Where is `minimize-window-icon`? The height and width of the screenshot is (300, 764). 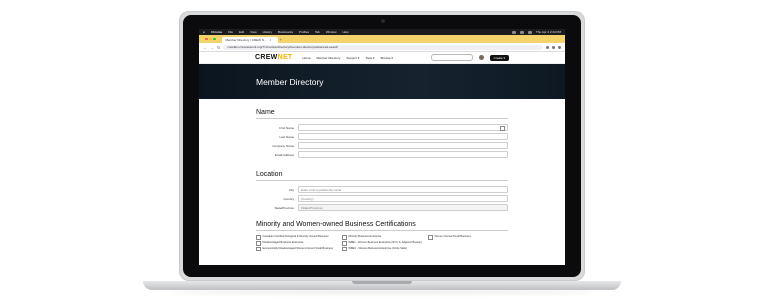
minimize-window-icon is located at coordinates (210, 39).